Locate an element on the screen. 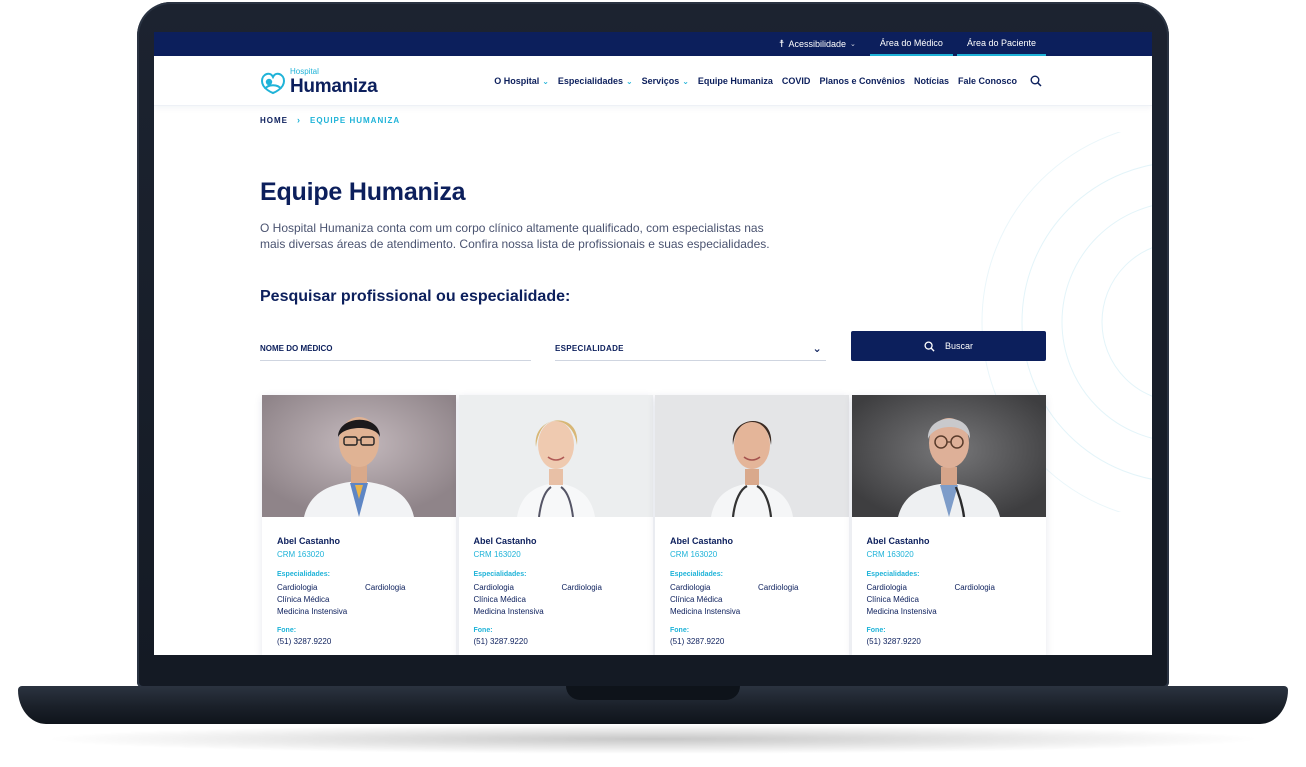 This screenshot has height=767, width=1306. search-button: Buscar is located at coordinates (948, 346).